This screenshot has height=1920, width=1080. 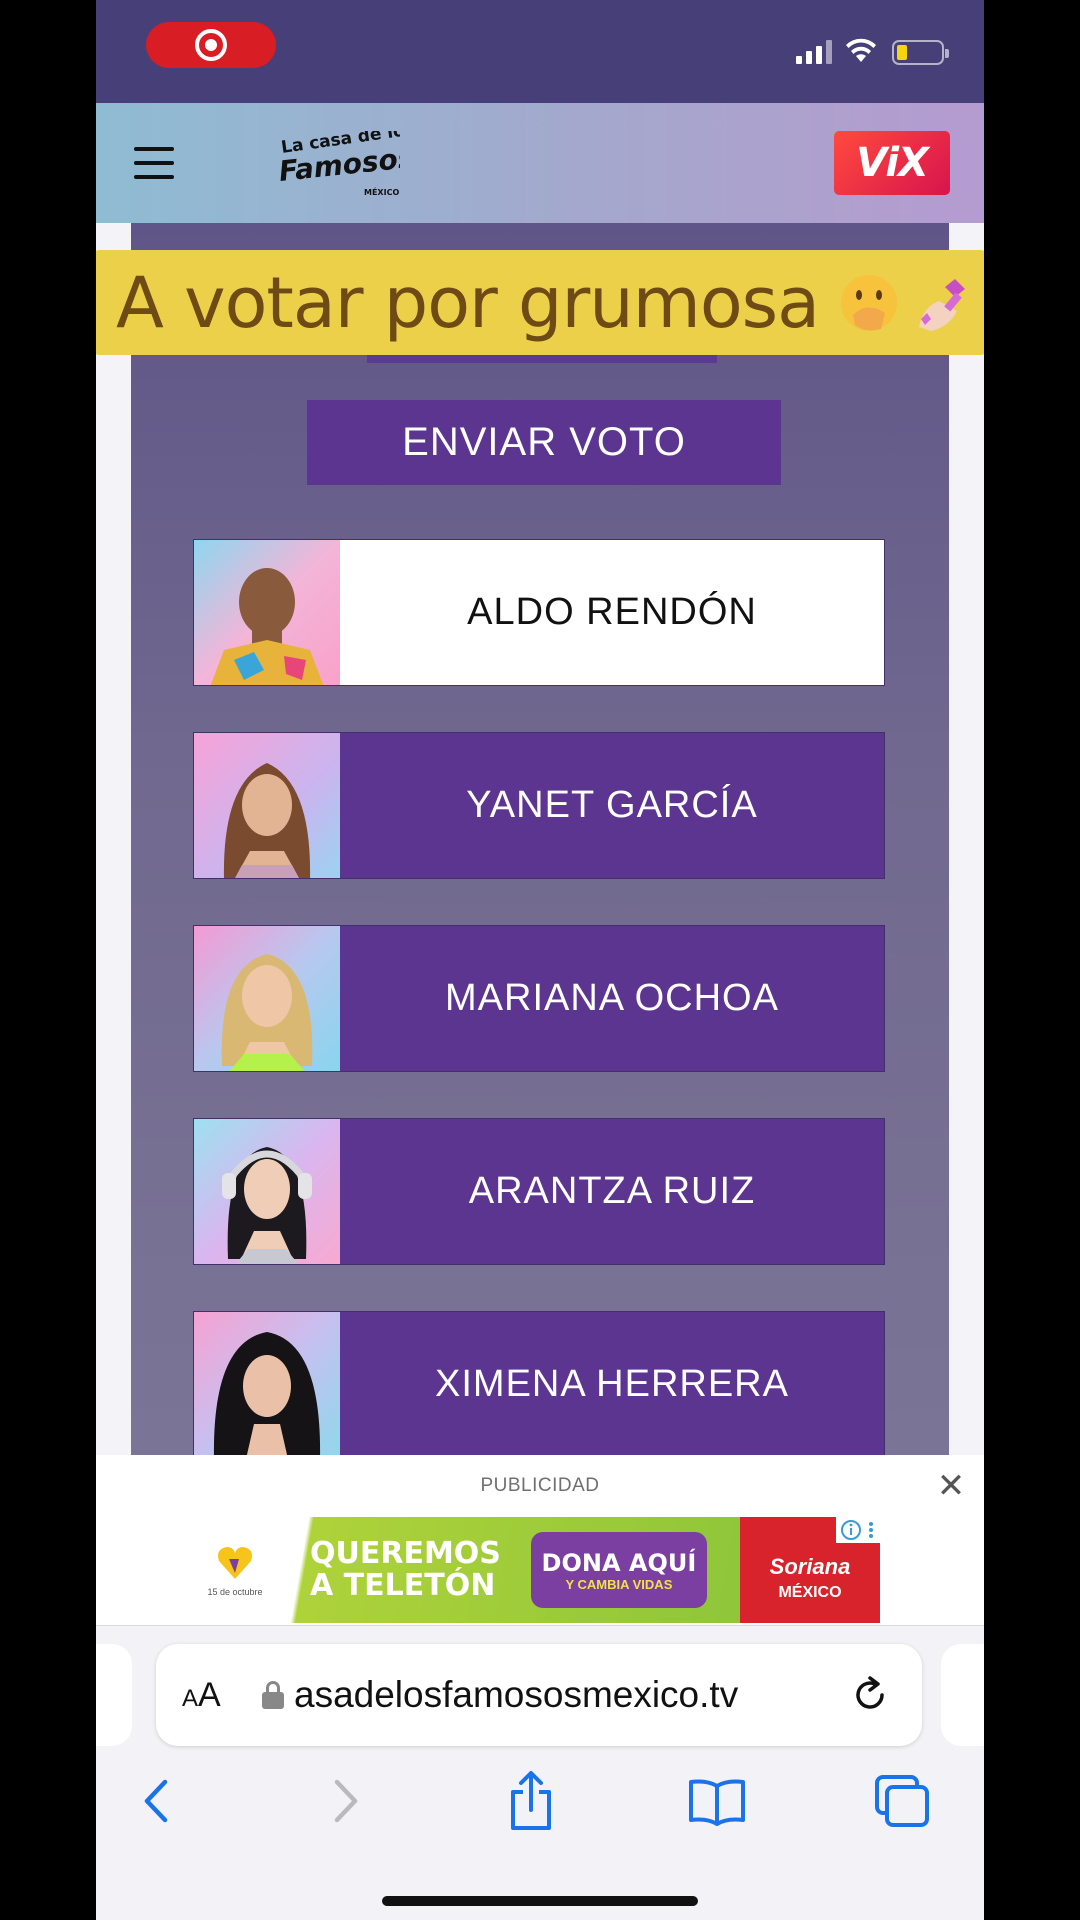 What do you see at coordinates (114, 1695) in the screenshot?
I see `previous-tab-preview` at bounding box center [114, 1695].